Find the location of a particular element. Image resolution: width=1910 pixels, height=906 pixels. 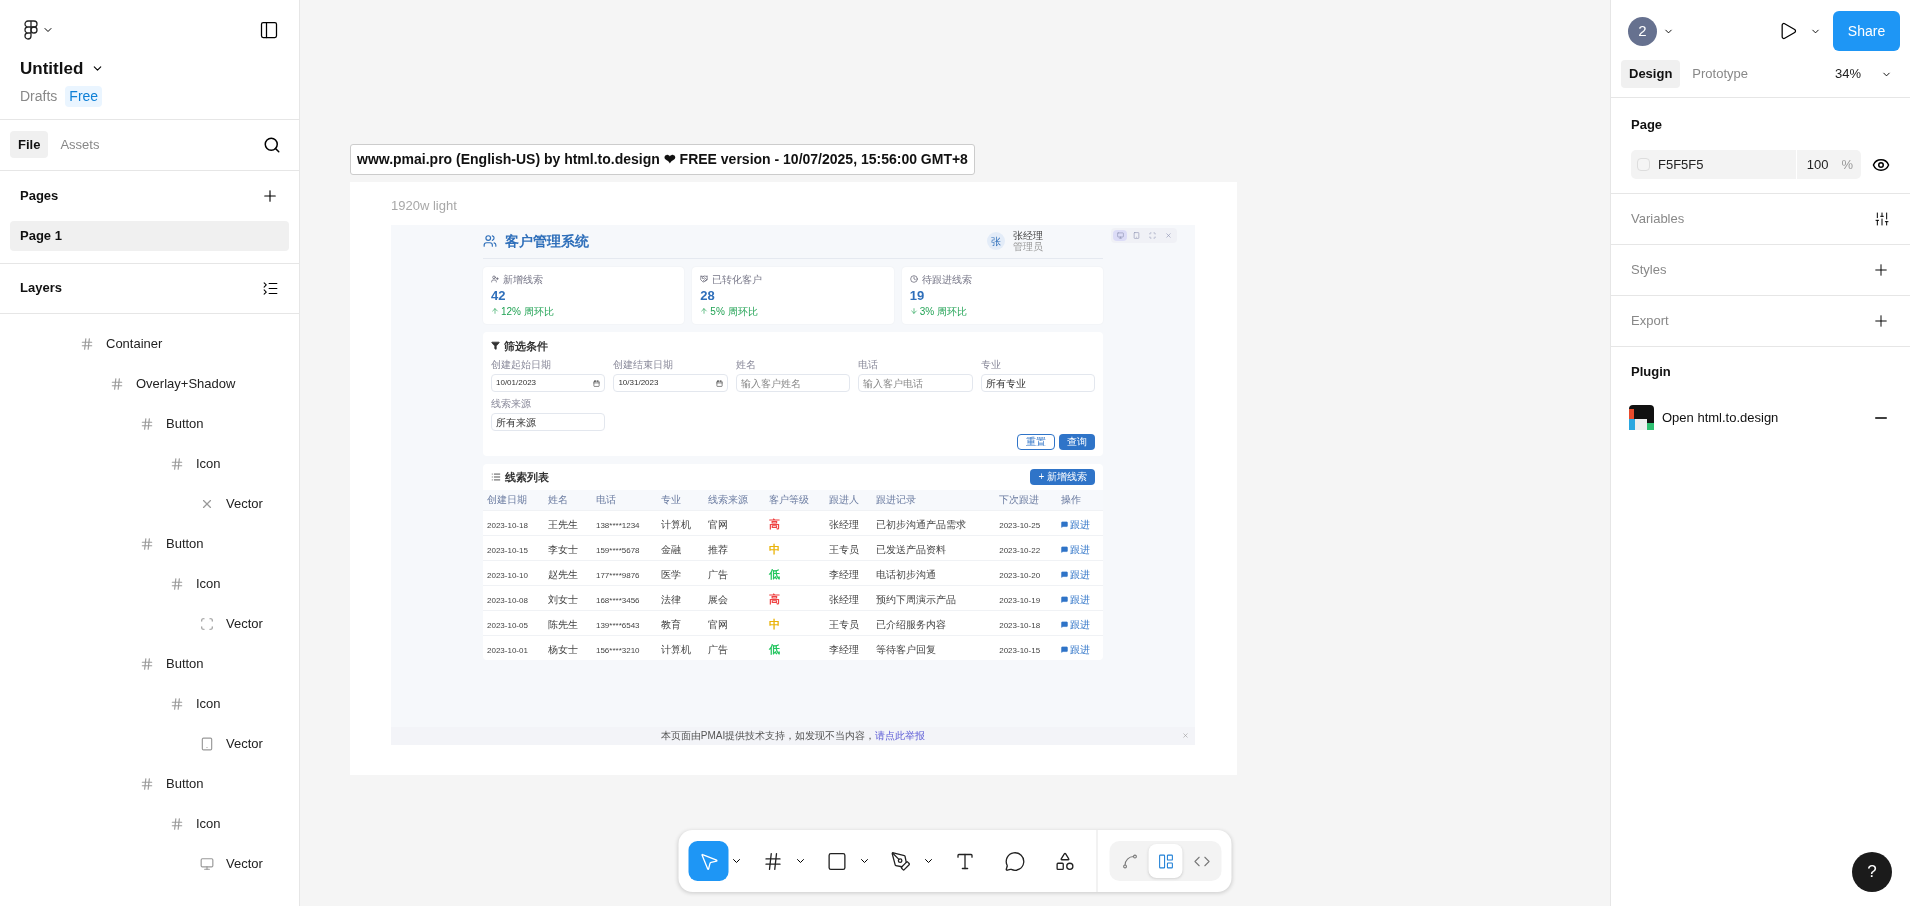

section-heading: Export is located at coordinates (1650, 321).